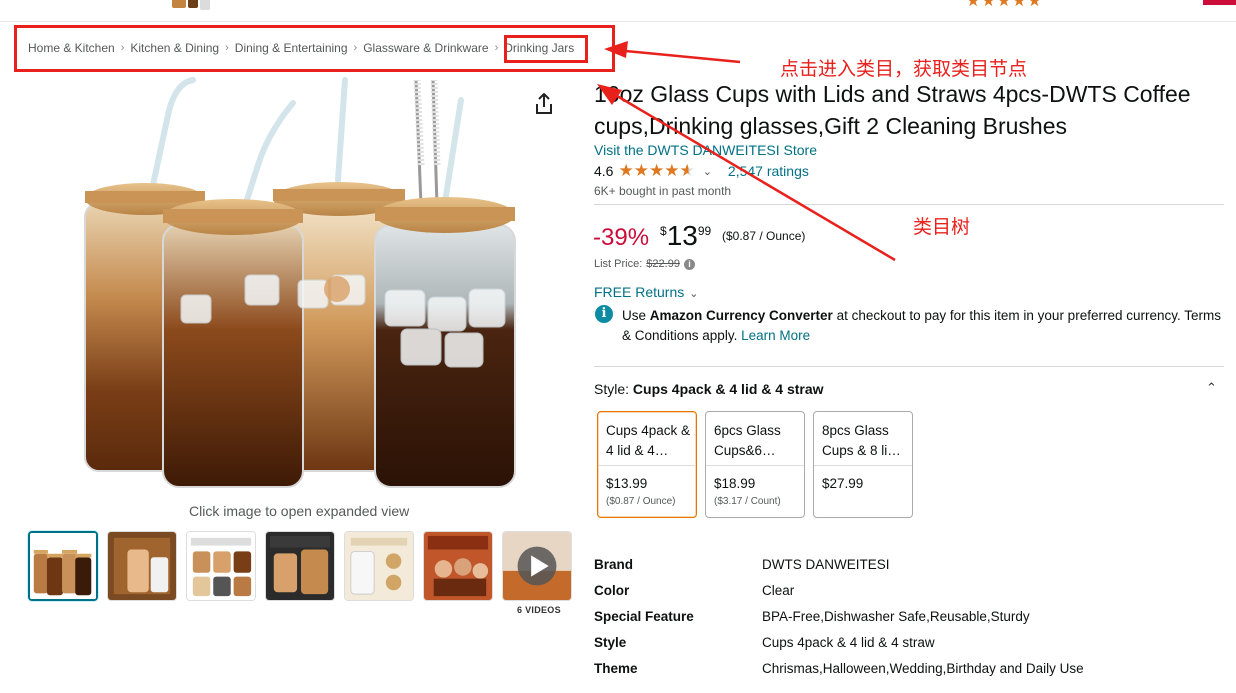  I want to click on bought-in-past-month: 6K+ bought in past month, so click(663, 191).